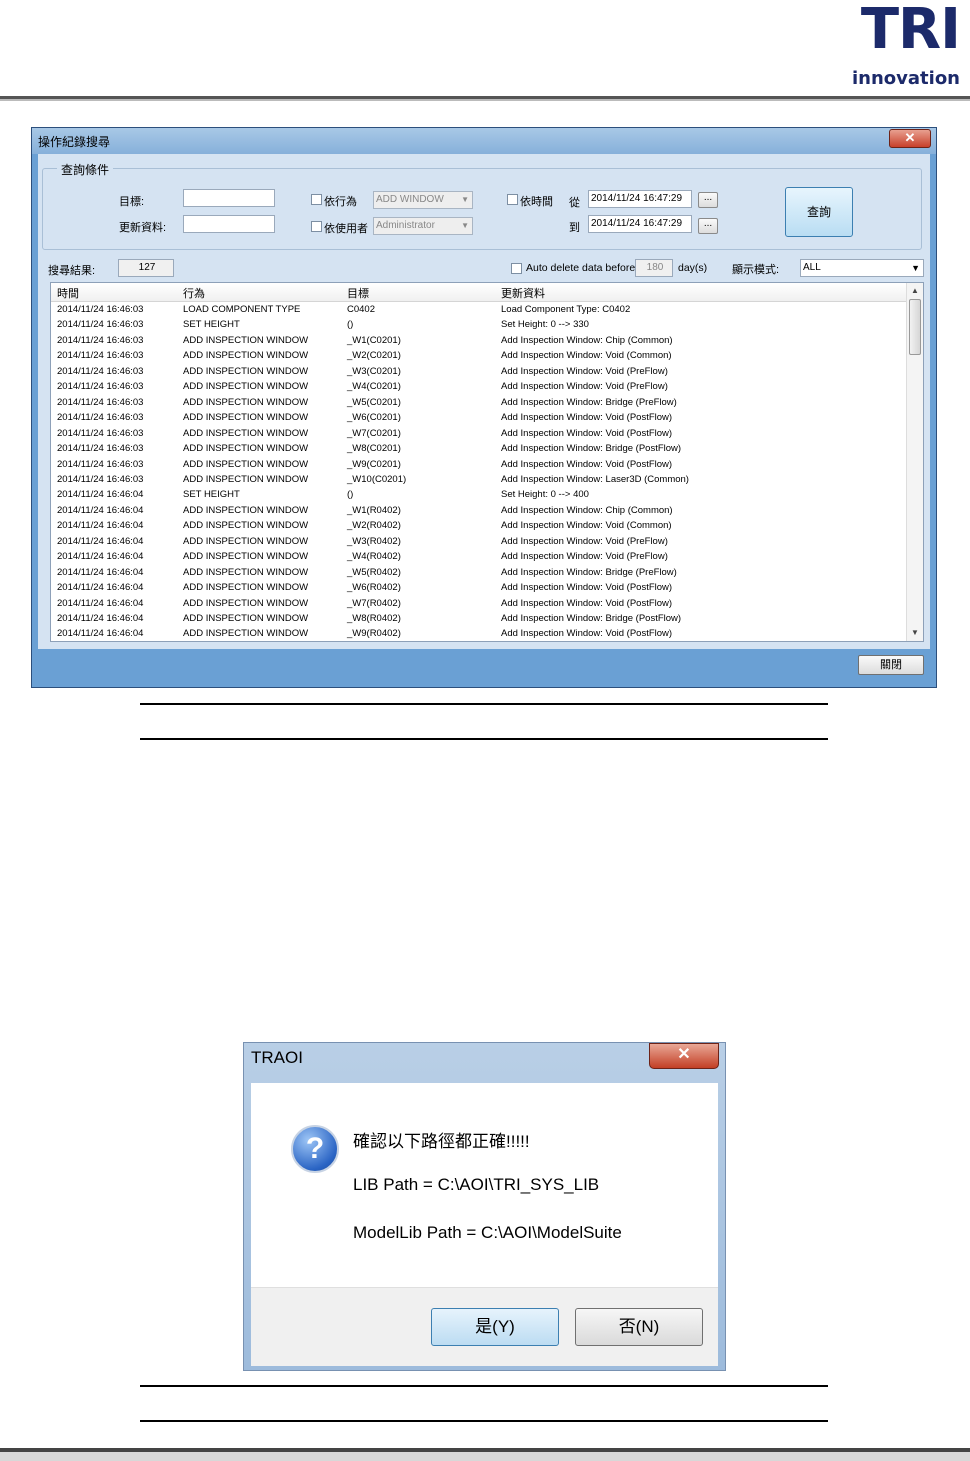  I want to click on table-cell: Add Inspection Window: Void (PreFlow), so click(584, 371).